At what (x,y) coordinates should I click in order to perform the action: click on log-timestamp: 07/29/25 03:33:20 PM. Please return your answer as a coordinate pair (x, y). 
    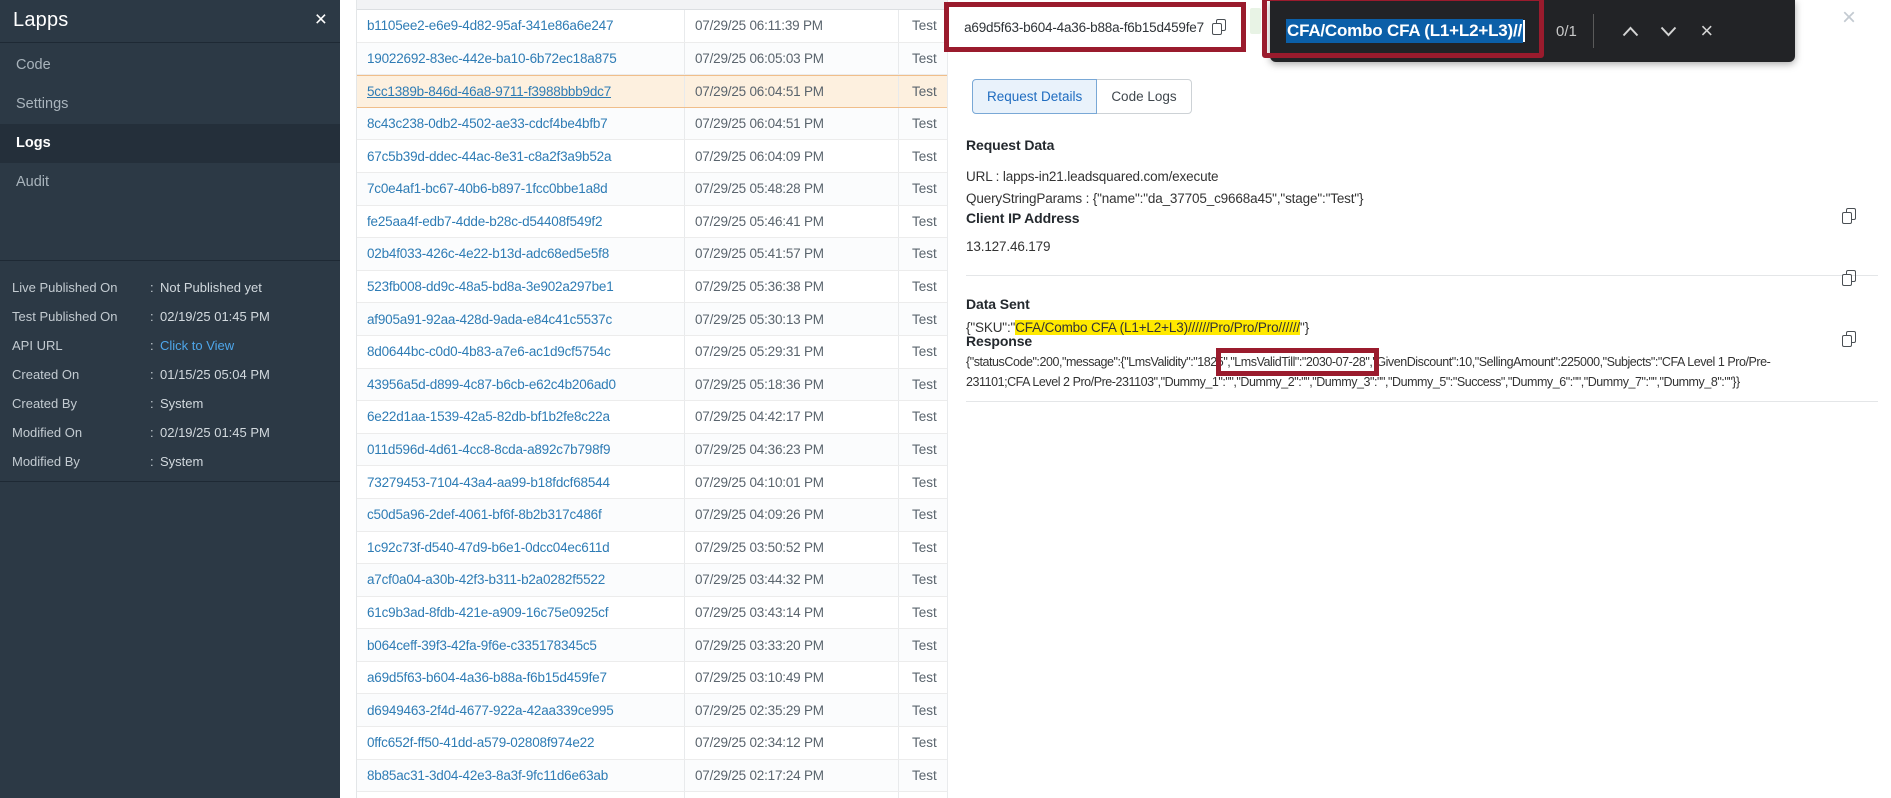
    Looking at the image, I should click on (792, 645).